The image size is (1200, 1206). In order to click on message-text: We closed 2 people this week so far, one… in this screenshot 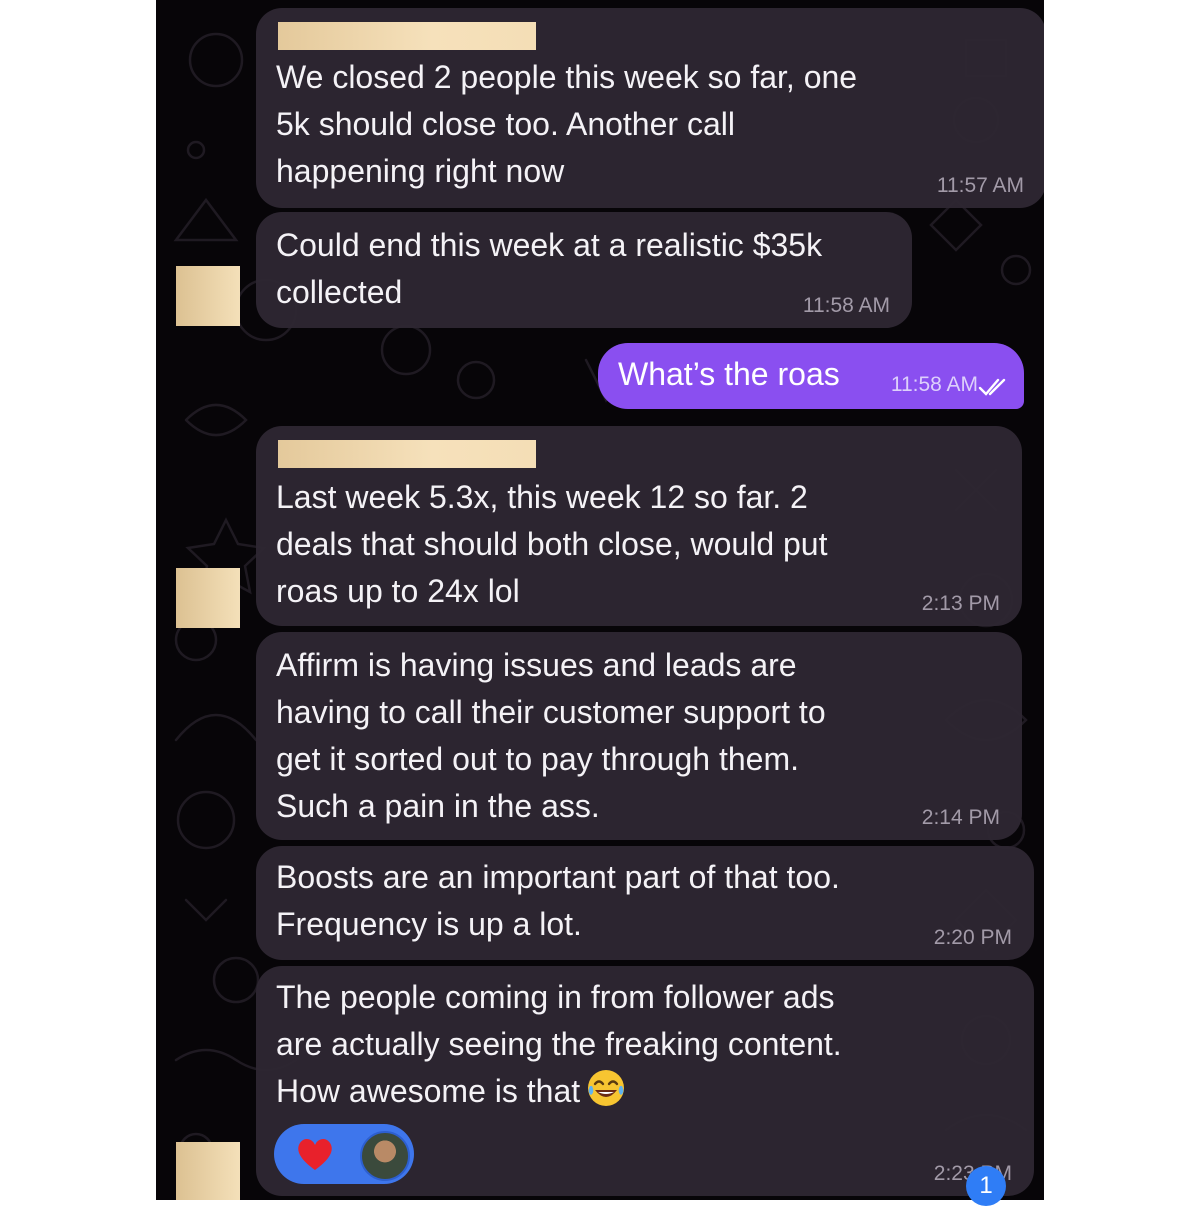, I will do `click(567, 124)`.